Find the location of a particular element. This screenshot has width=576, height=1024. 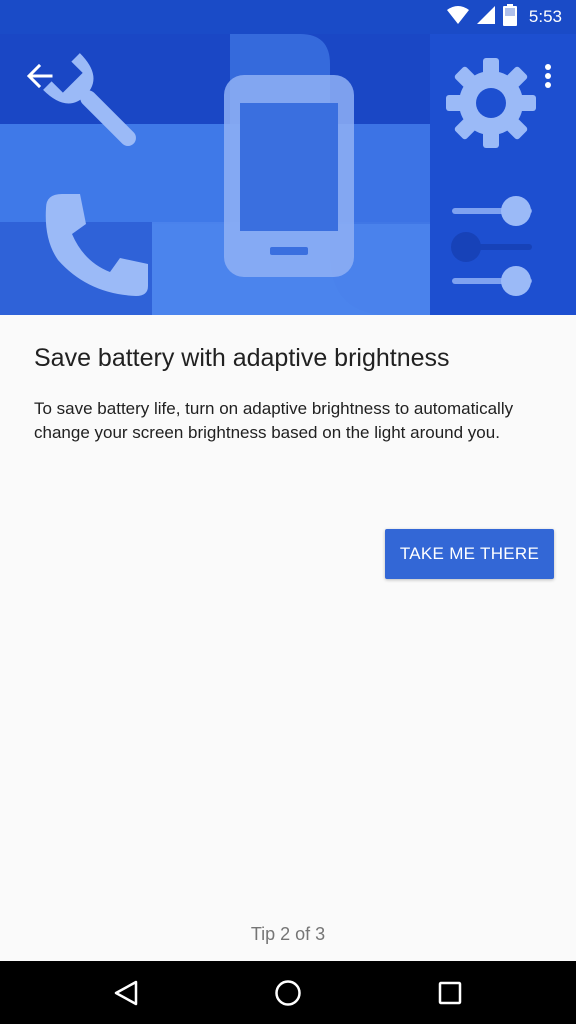

status-time: 5:53 is located at coordinates (545, 16).